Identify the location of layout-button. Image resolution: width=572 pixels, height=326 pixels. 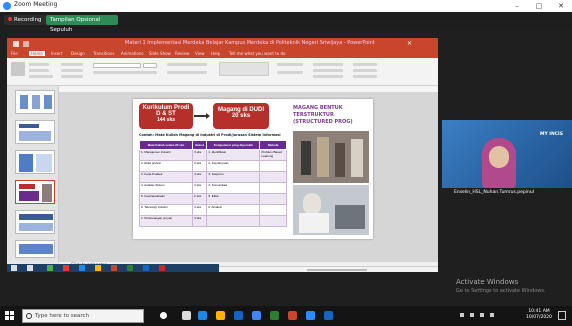
(72, 70).